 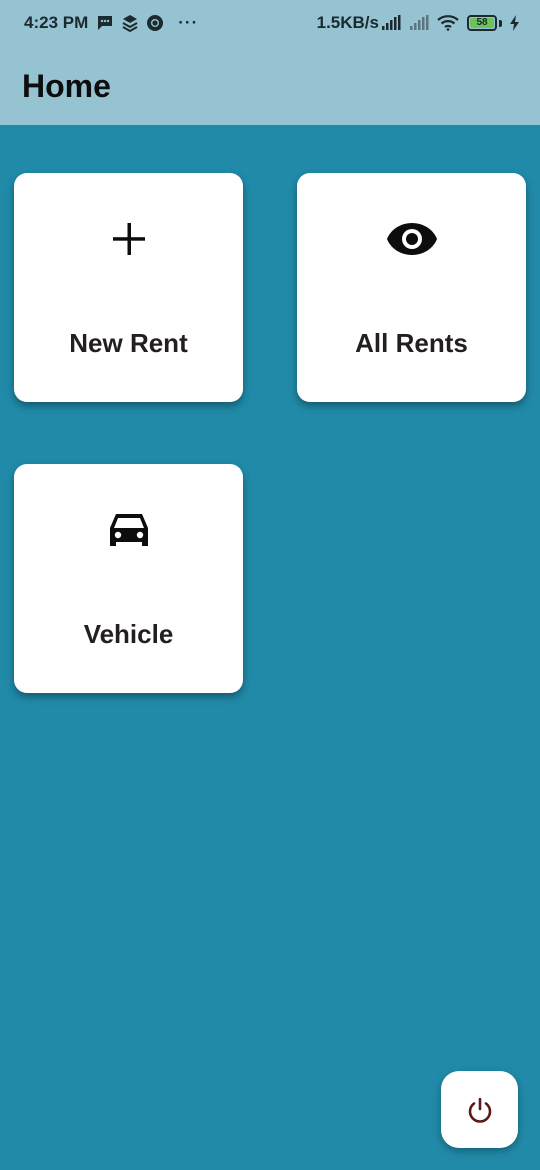 I want to click on status-right: 1.5KB/s 58, so click(x=418, y=23).